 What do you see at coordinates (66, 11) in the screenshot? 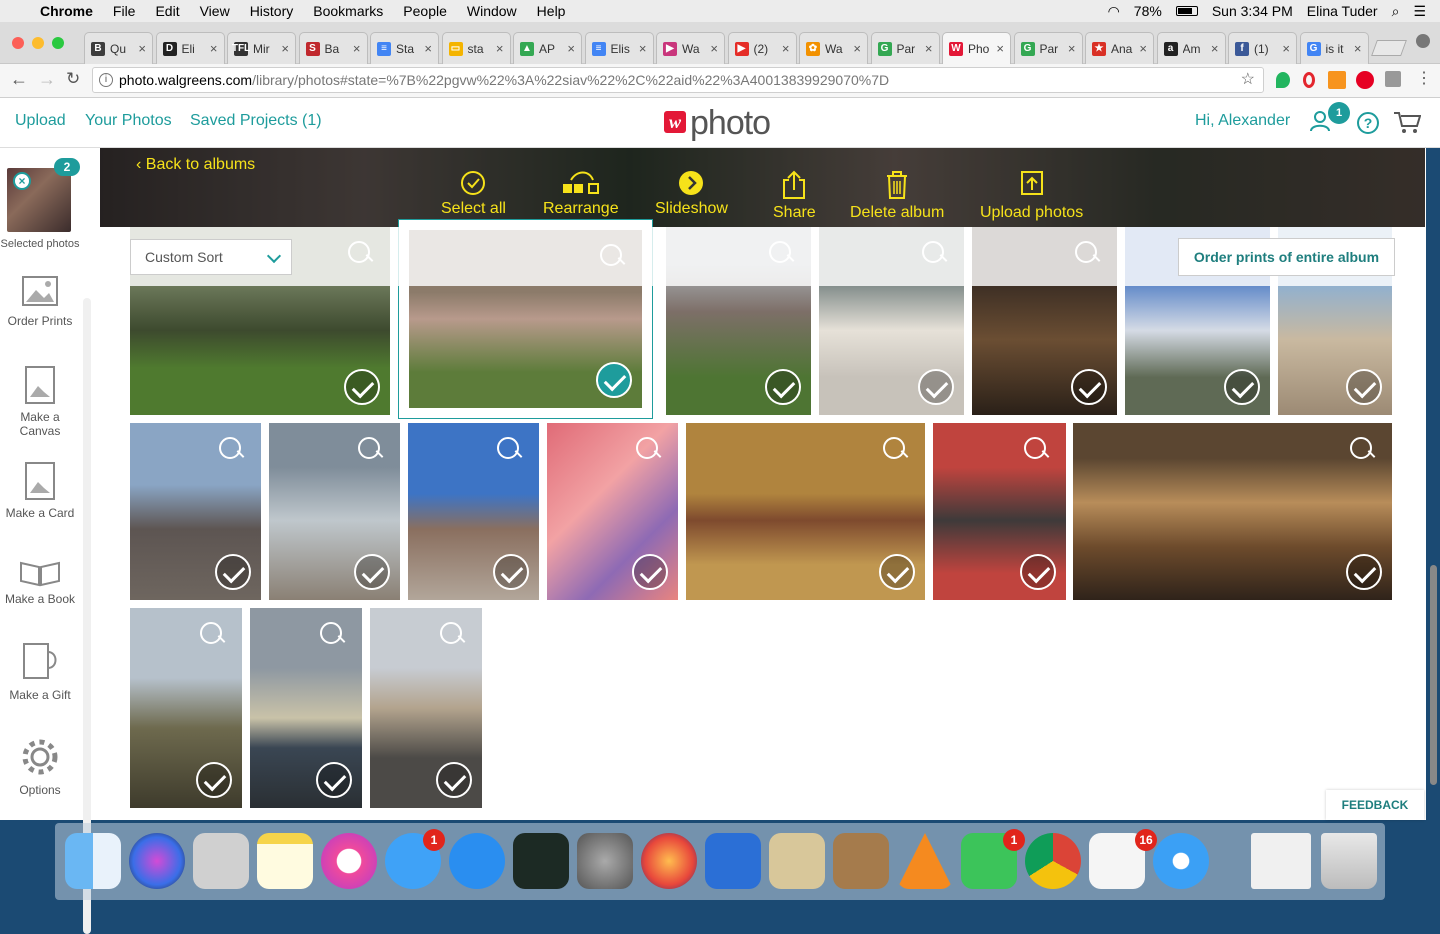
I see `menu-app-name: Chrome` at bounding box center [66, 11].